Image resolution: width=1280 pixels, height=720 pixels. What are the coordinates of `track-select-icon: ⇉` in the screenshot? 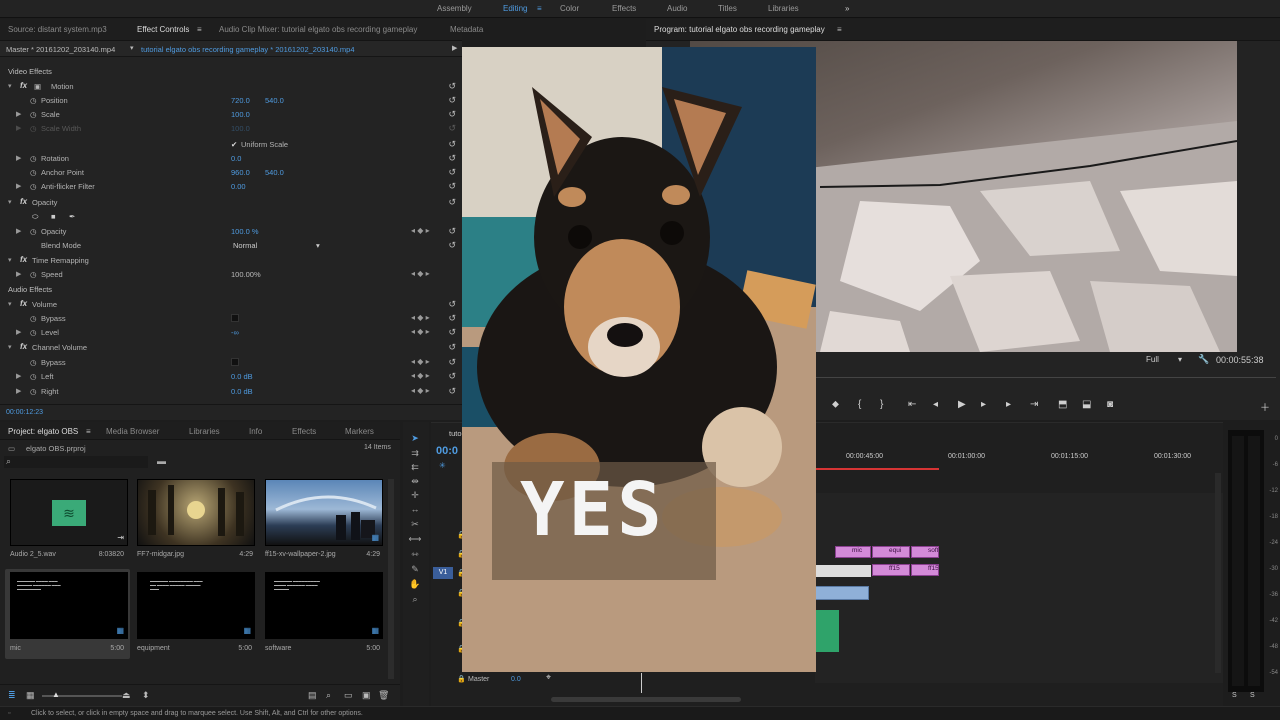 It's located at (415, 454).